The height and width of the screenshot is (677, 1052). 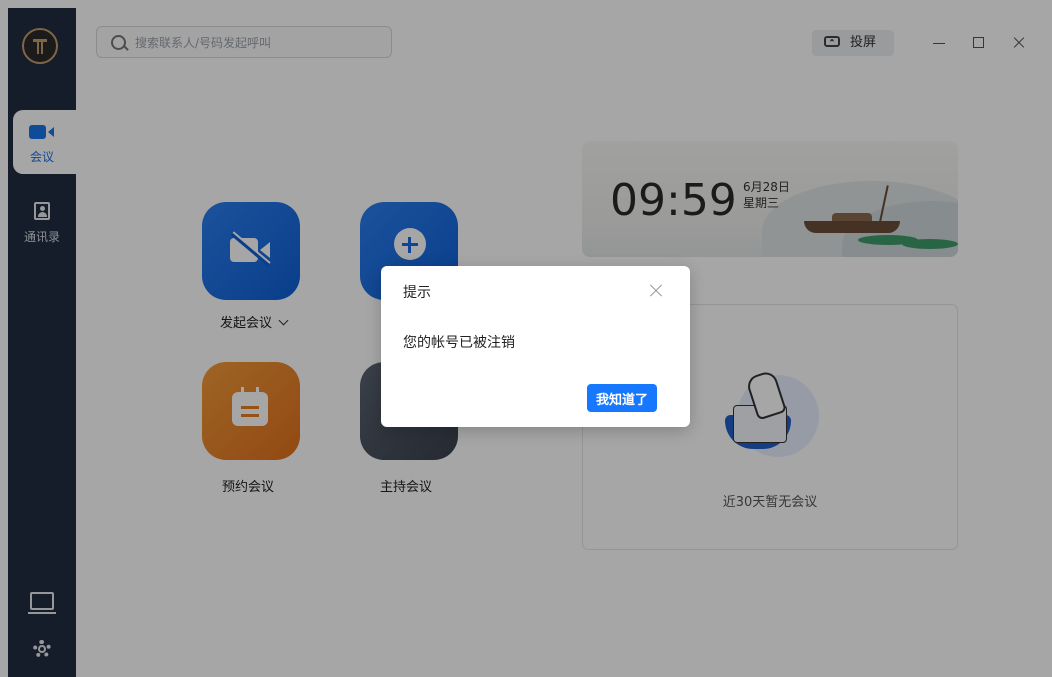 What do you see at coordinates (656, 291) in the screenshot?
I see `close-icon` at bounding box center [656, 291].